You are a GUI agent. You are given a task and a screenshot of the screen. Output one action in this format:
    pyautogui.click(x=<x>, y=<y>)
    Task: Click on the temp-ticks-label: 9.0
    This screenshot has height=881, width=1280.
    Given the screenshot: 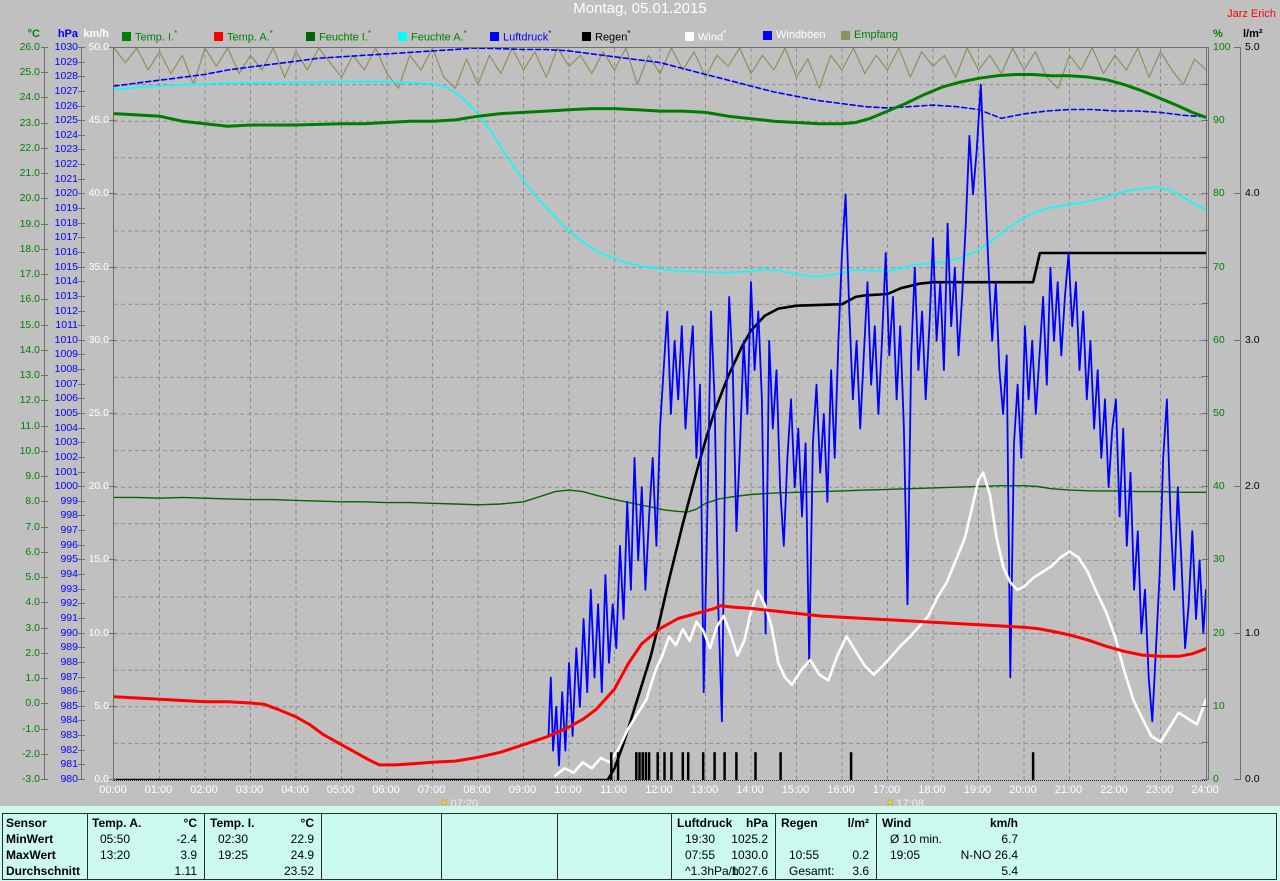 What is the action you would take?
    pyautogui.click(x=32, y=476)
    